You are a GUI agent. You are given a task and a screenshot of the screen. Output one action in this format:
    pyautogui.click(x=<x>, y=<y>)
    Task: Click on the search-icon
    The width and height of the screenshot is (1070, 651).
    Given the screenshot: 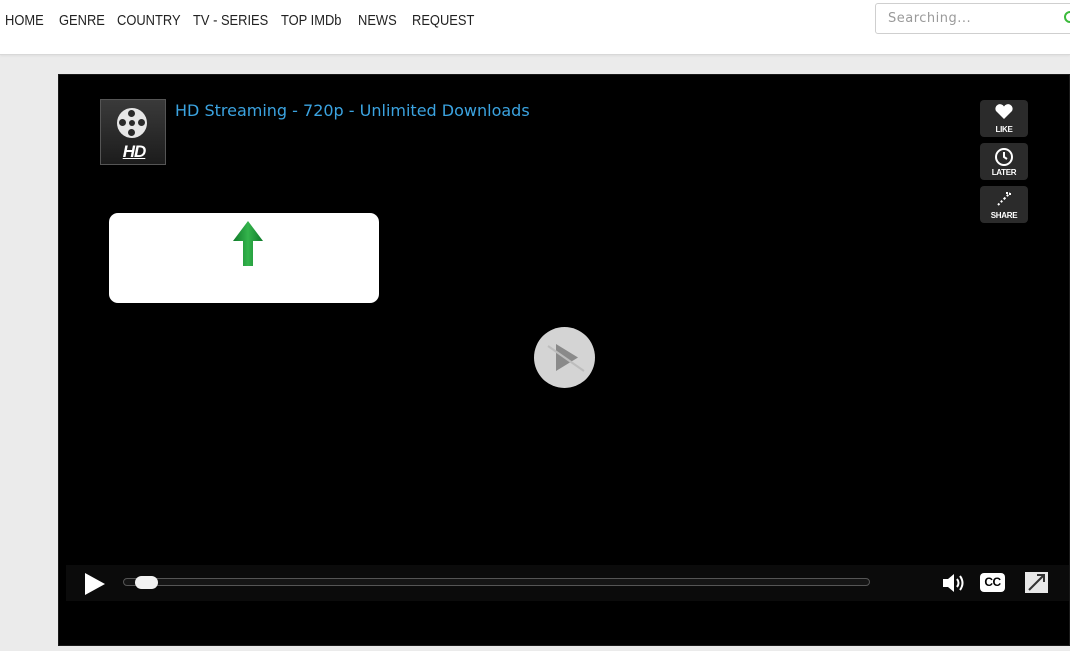 What is the action you would take?
    pyautogui.click(x=1067, y=17)
    